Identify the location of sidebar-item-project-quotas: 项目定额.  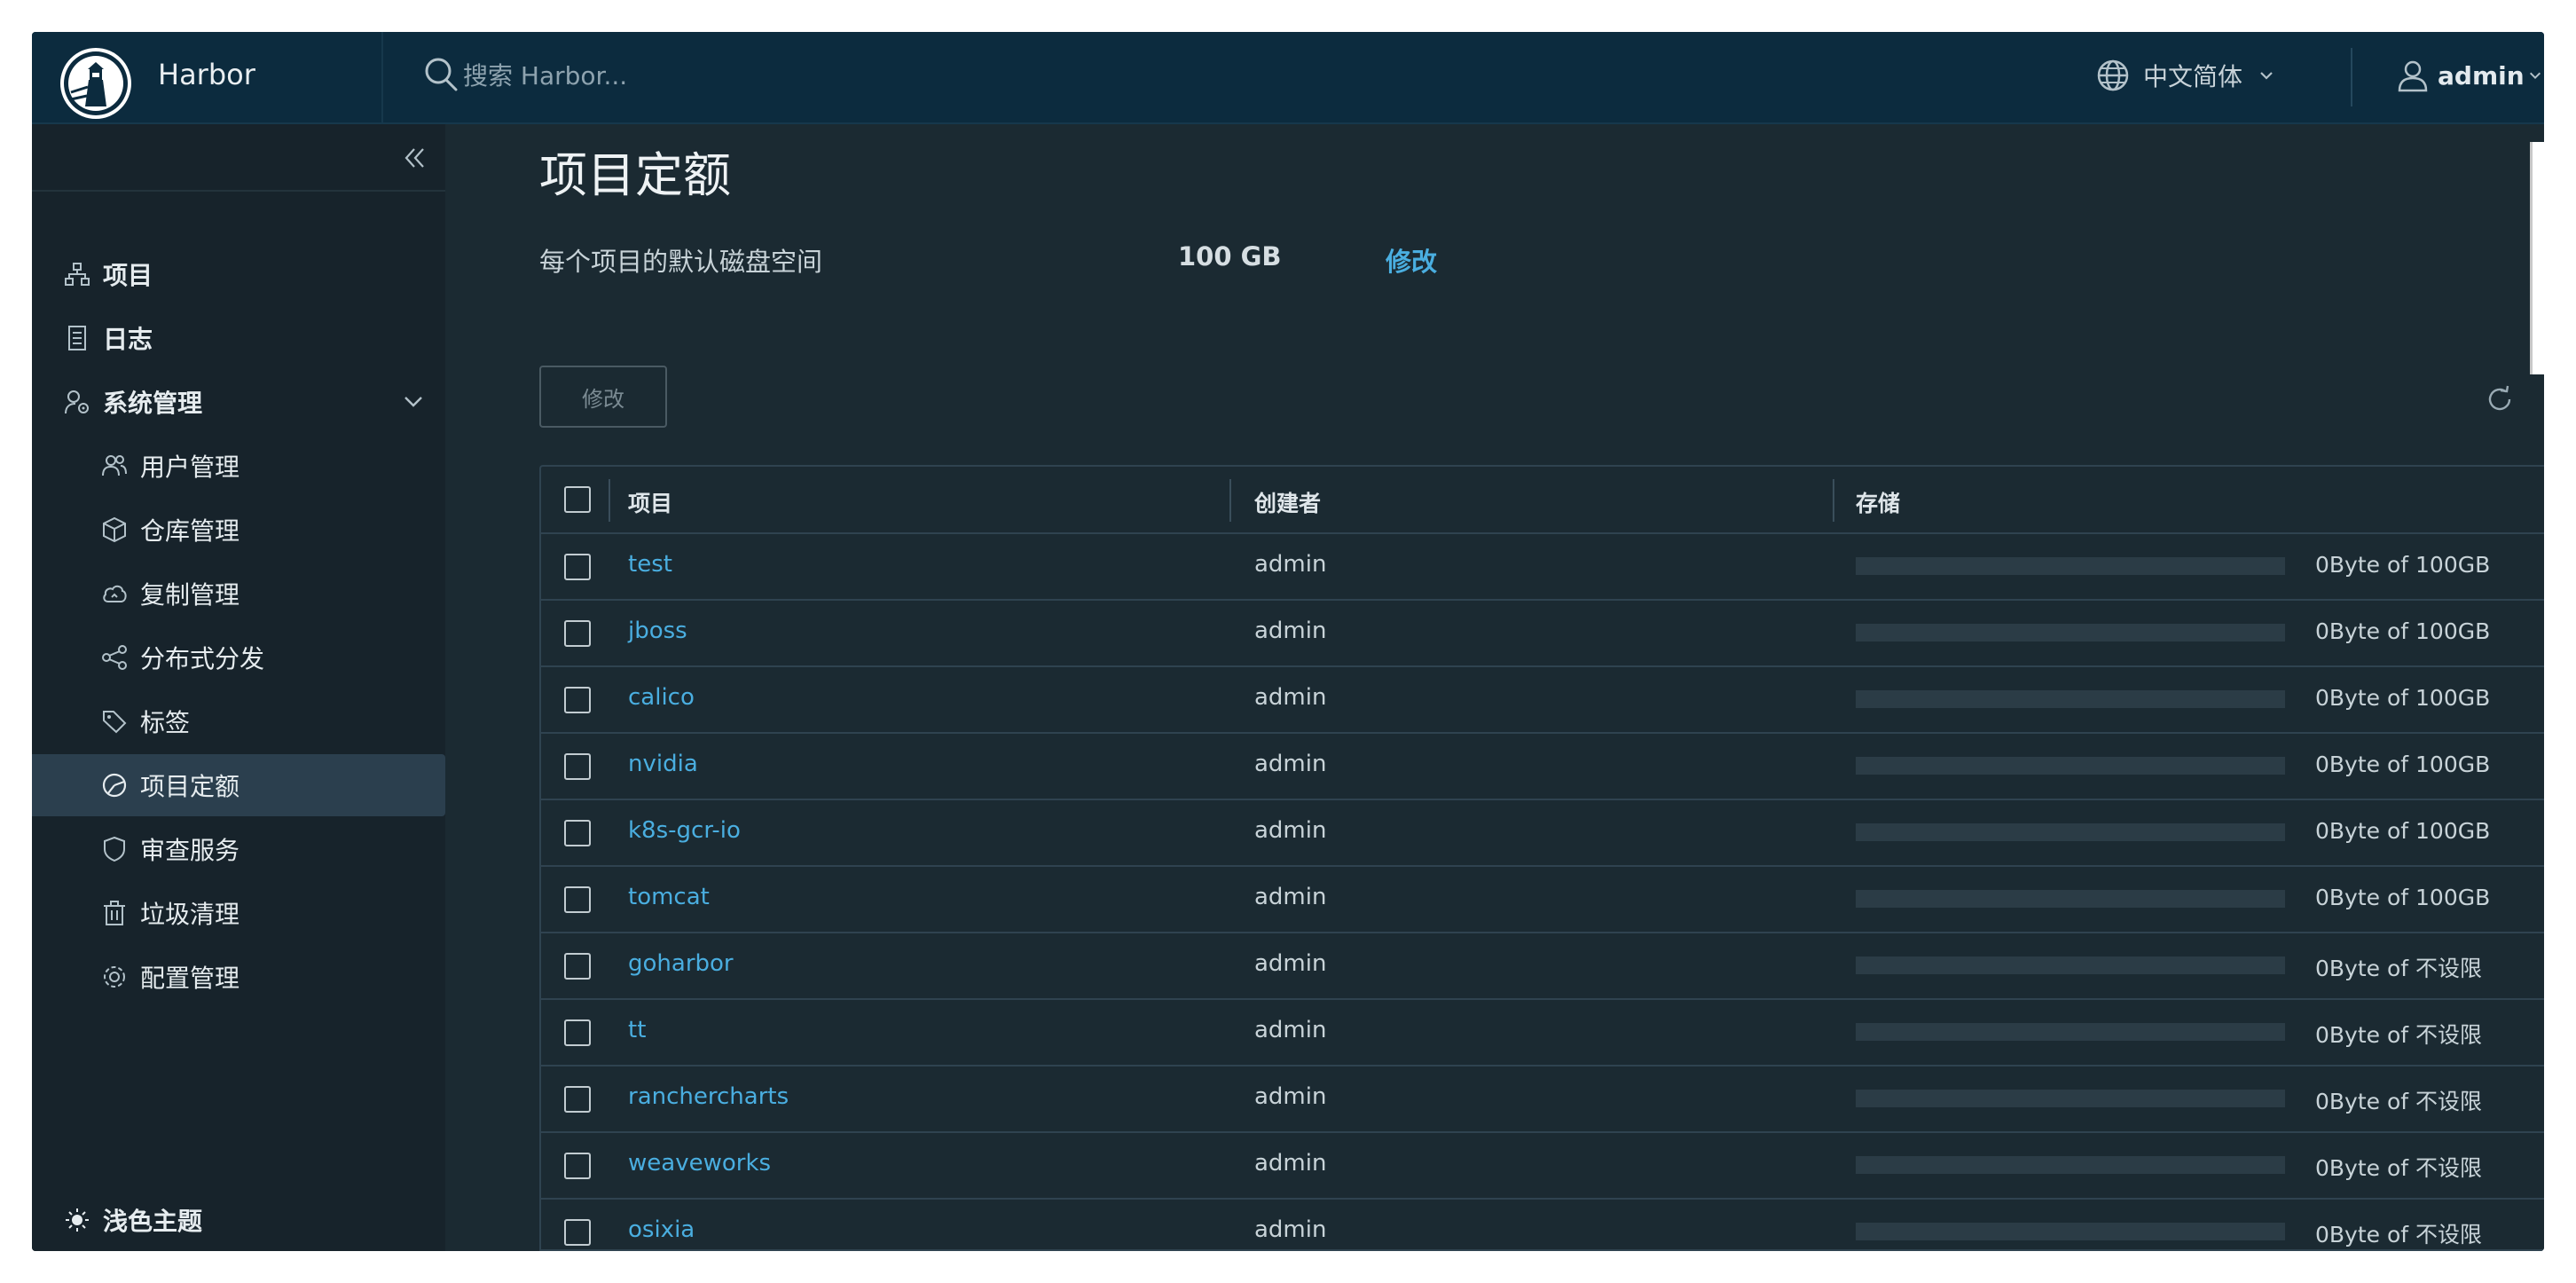
(238, 785).